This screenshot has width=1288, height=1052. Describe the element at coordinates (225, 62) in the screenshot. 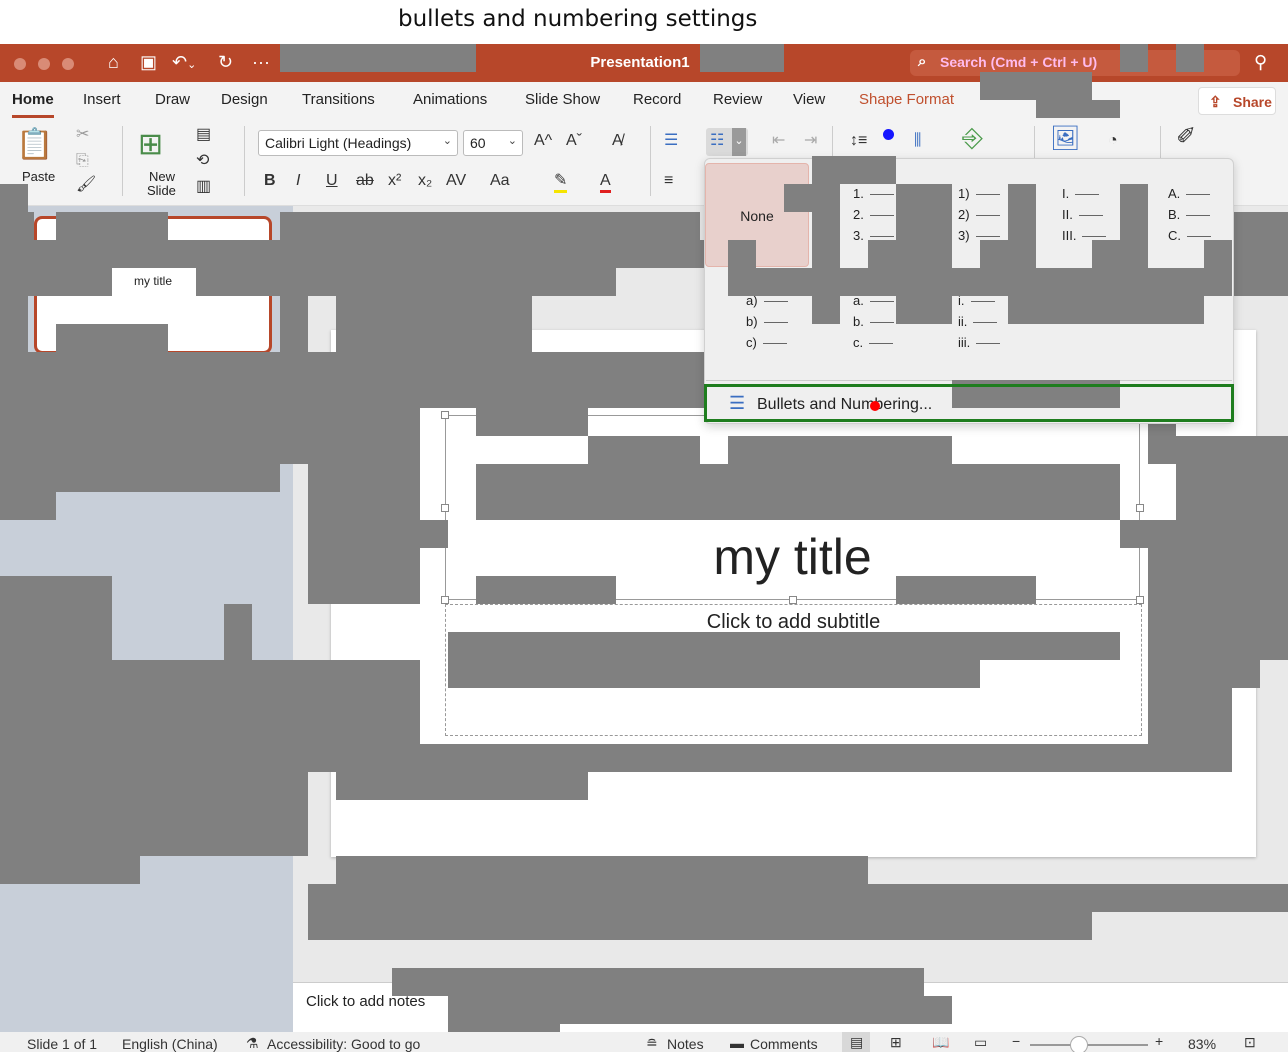

I see `redo-icon: ↻` at that location.